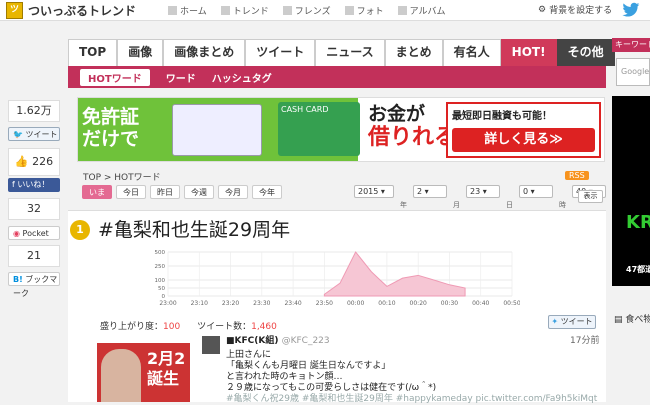 The image size is (650, 405). I want to click on keyword-header: キーワード, so click(631, 45).